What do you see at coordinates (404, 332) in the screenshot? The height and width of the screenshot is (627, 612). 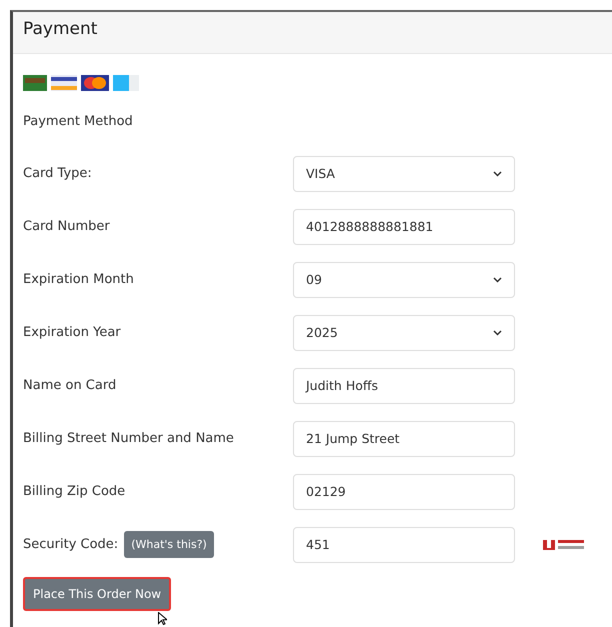 I see `select-field: 2025` at bounding box center [404, 332].